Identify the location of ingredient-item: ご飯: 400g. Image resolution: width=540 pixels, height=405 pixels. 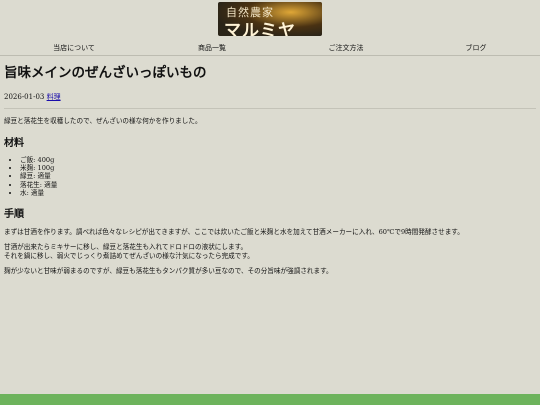
(278, 160).